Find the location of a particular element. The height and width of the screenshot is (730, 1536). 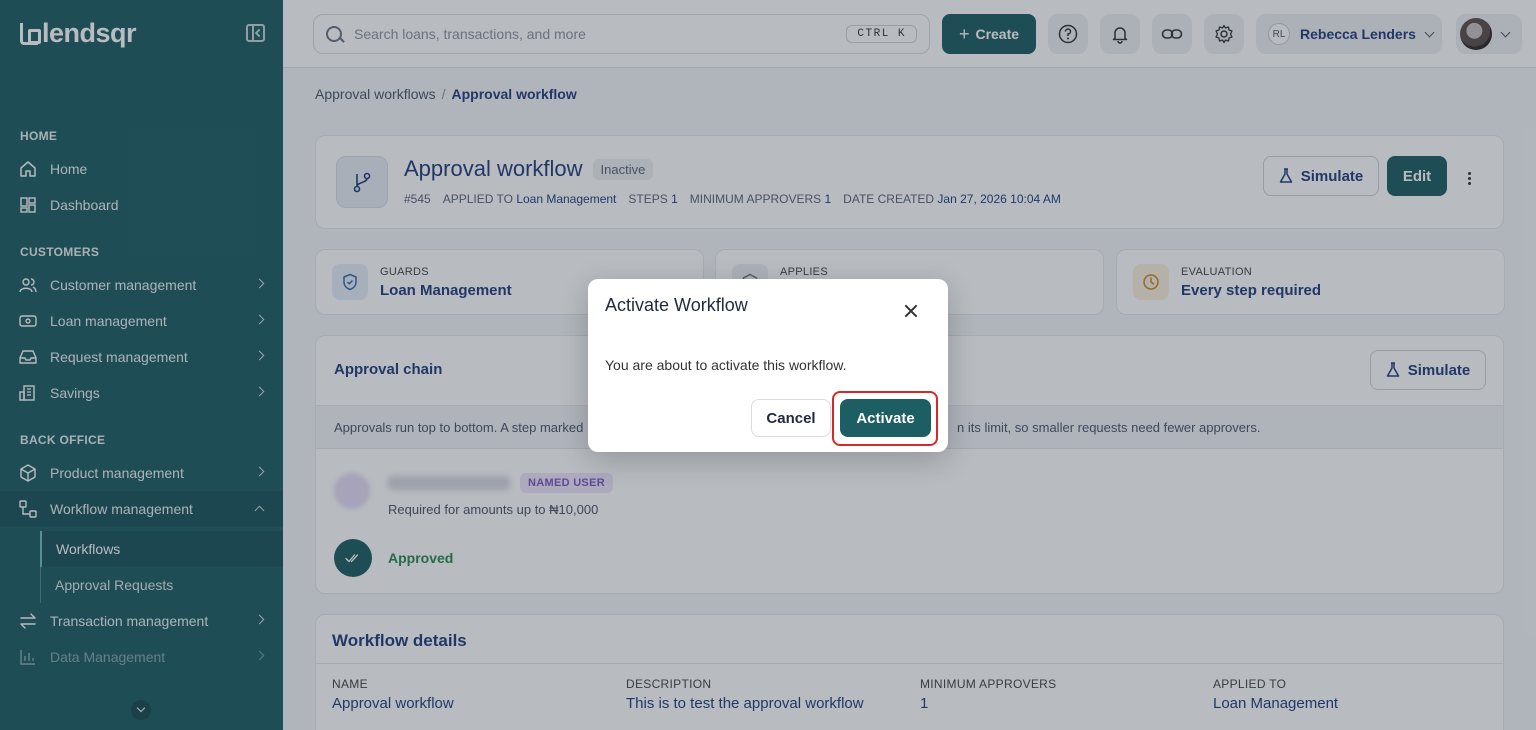

cancel-button: Cancel is located at coordinates (791, 418).